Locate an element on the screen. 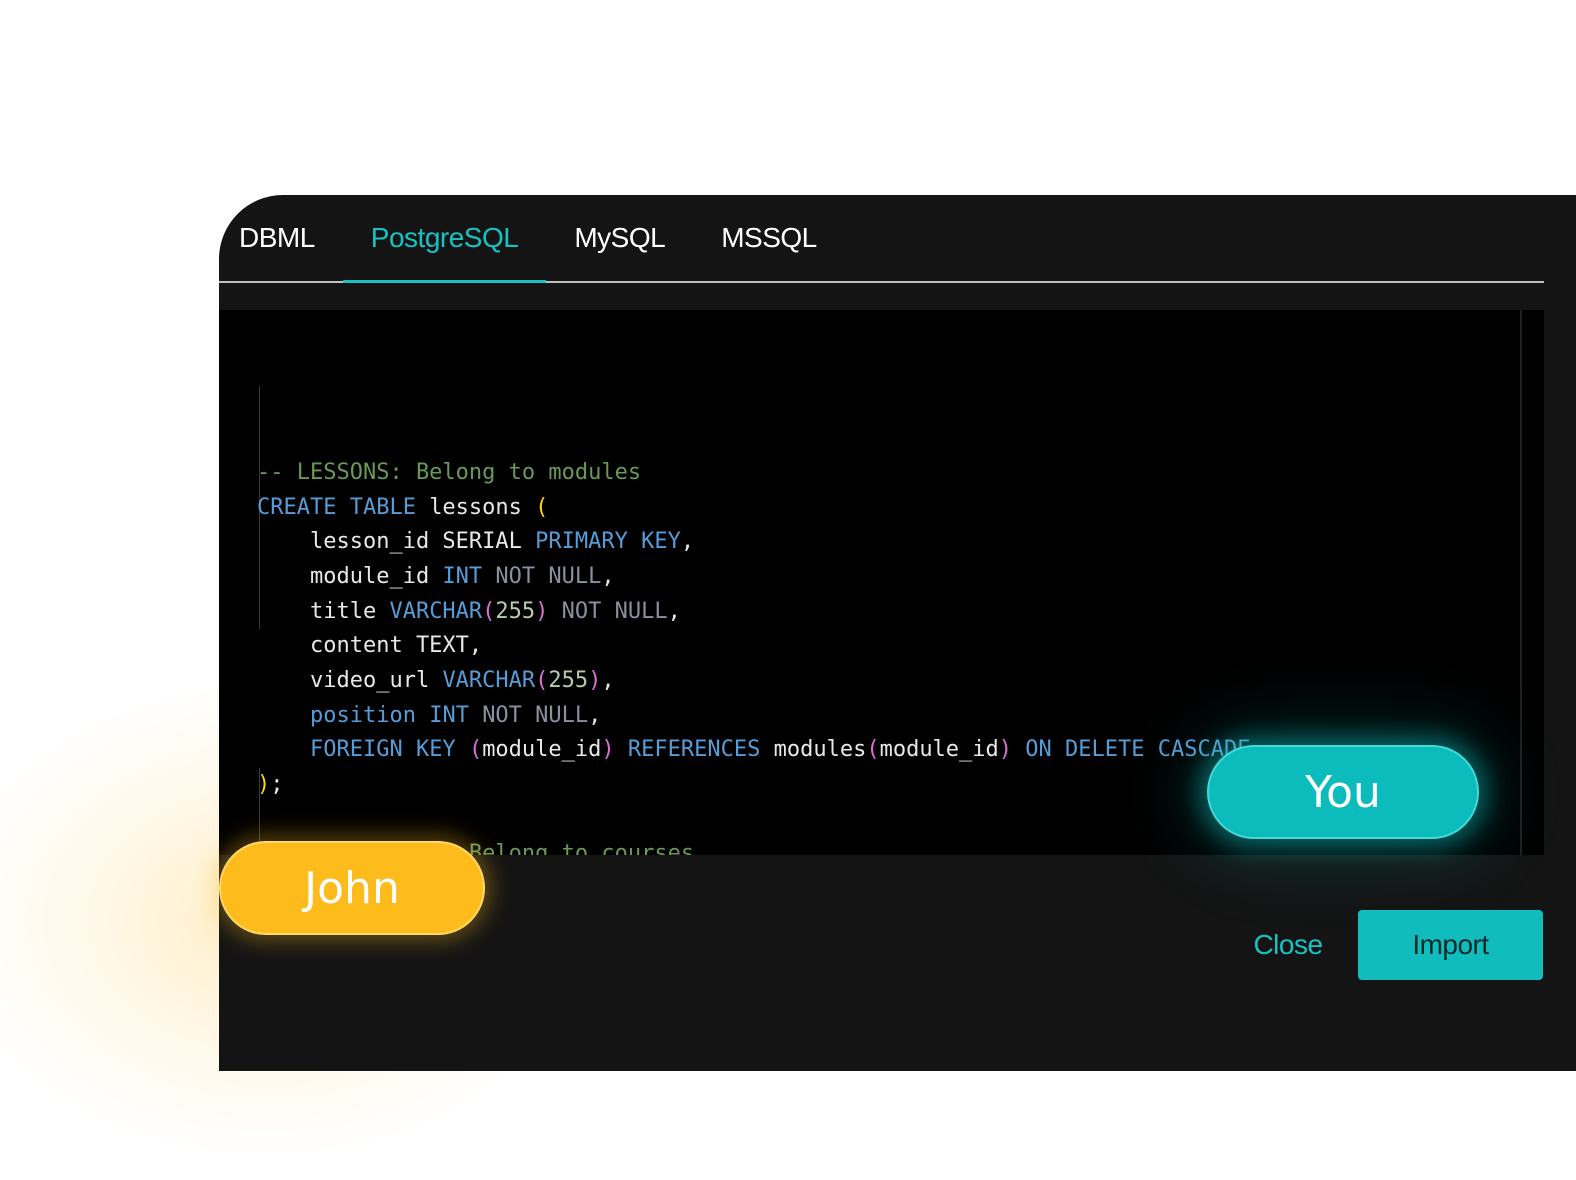 Image resolution: width=1576 pixels, height=1180 pixels. code-line: title VARCHAR(255) NOT NULL, is located at coordinates (753, 612).